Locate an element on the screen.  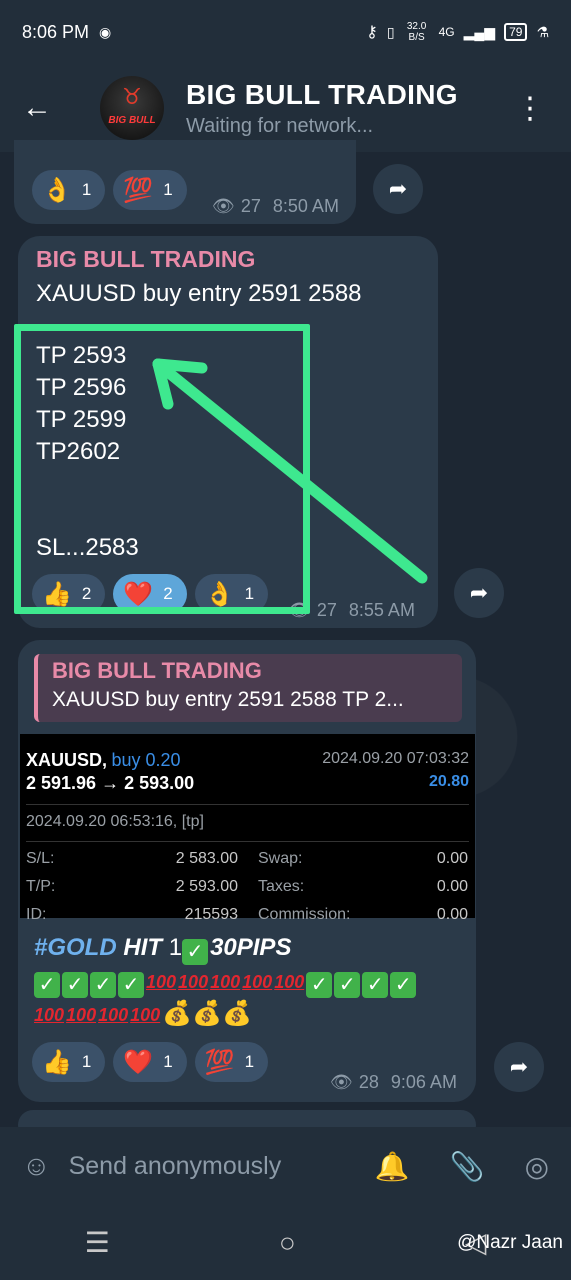
reaction-heart: ❤️ 2 is located at coordinates (150, 594).